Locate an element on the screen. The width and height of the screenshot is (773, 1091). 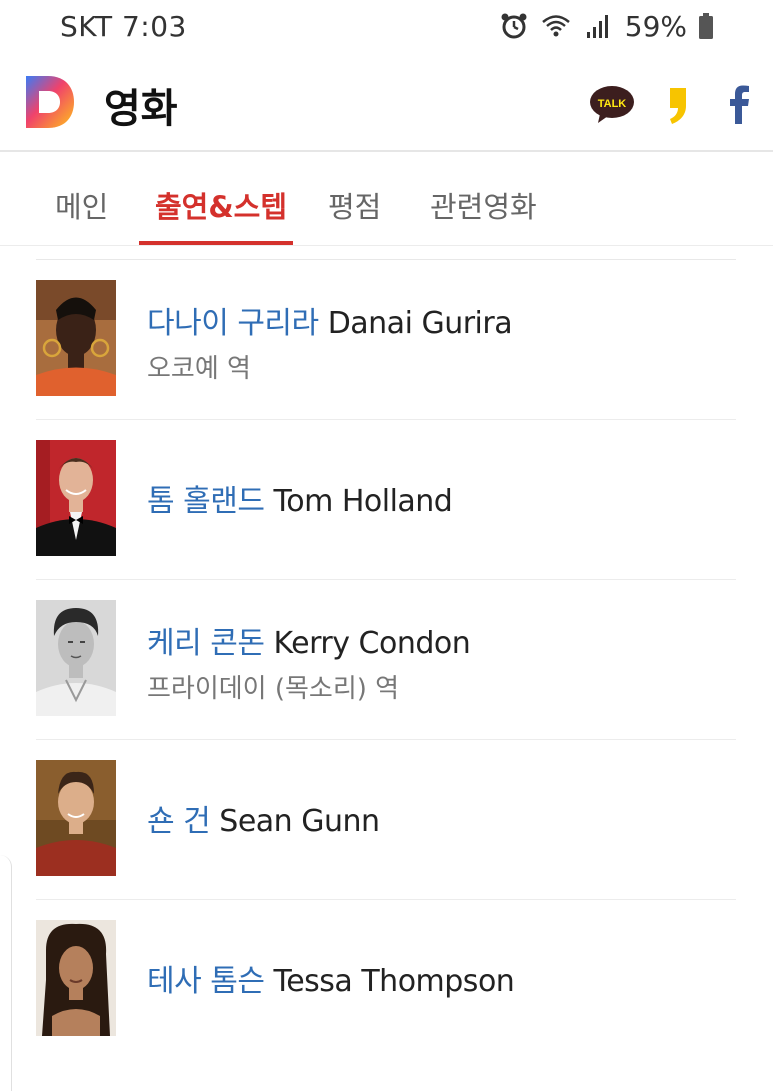
scroll-edge-indicator is located at coordinates (6, 973).